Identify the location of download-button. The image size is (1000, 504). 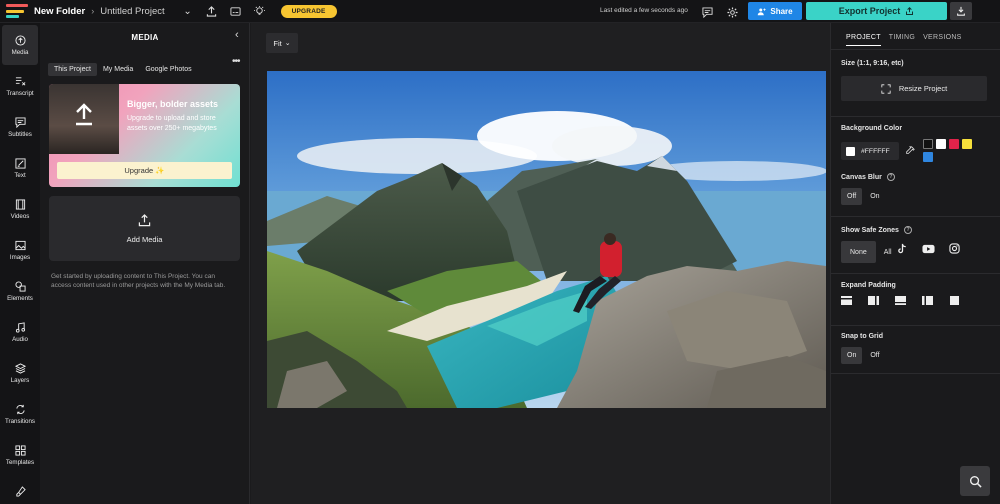
(961, 11).